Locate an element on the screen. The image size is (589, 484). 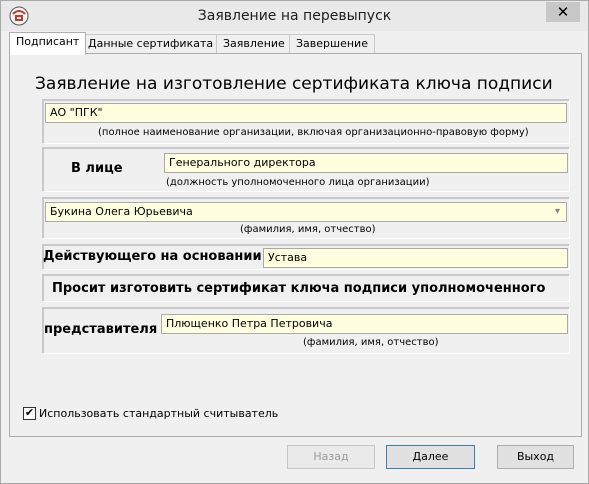
basis-group: Действующего на основании Устава is located at coordinates (306, 257).